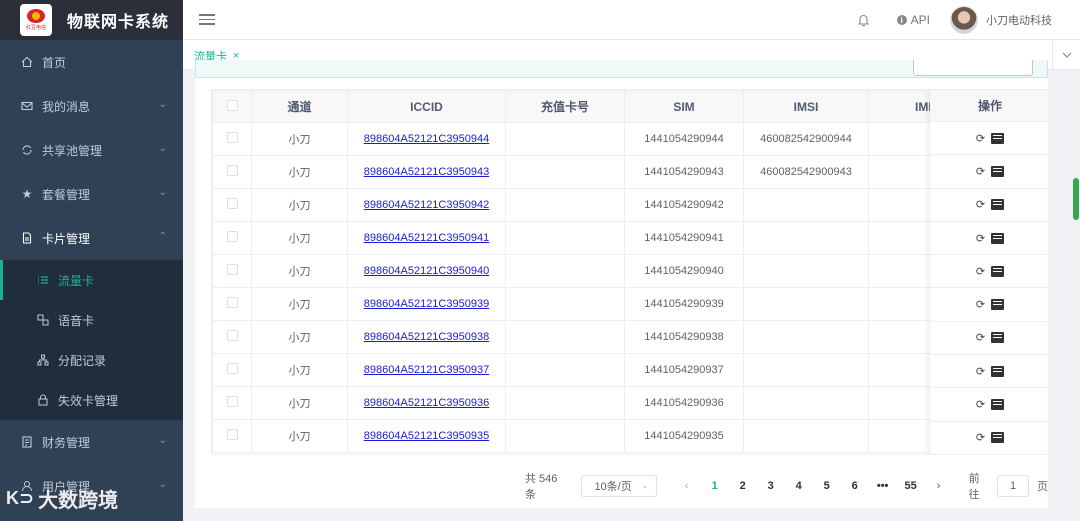 Image resolution: width=1080 pixels, height=521 pixels. I want to click on username: 小刀电动科技, so click(1019, 20).